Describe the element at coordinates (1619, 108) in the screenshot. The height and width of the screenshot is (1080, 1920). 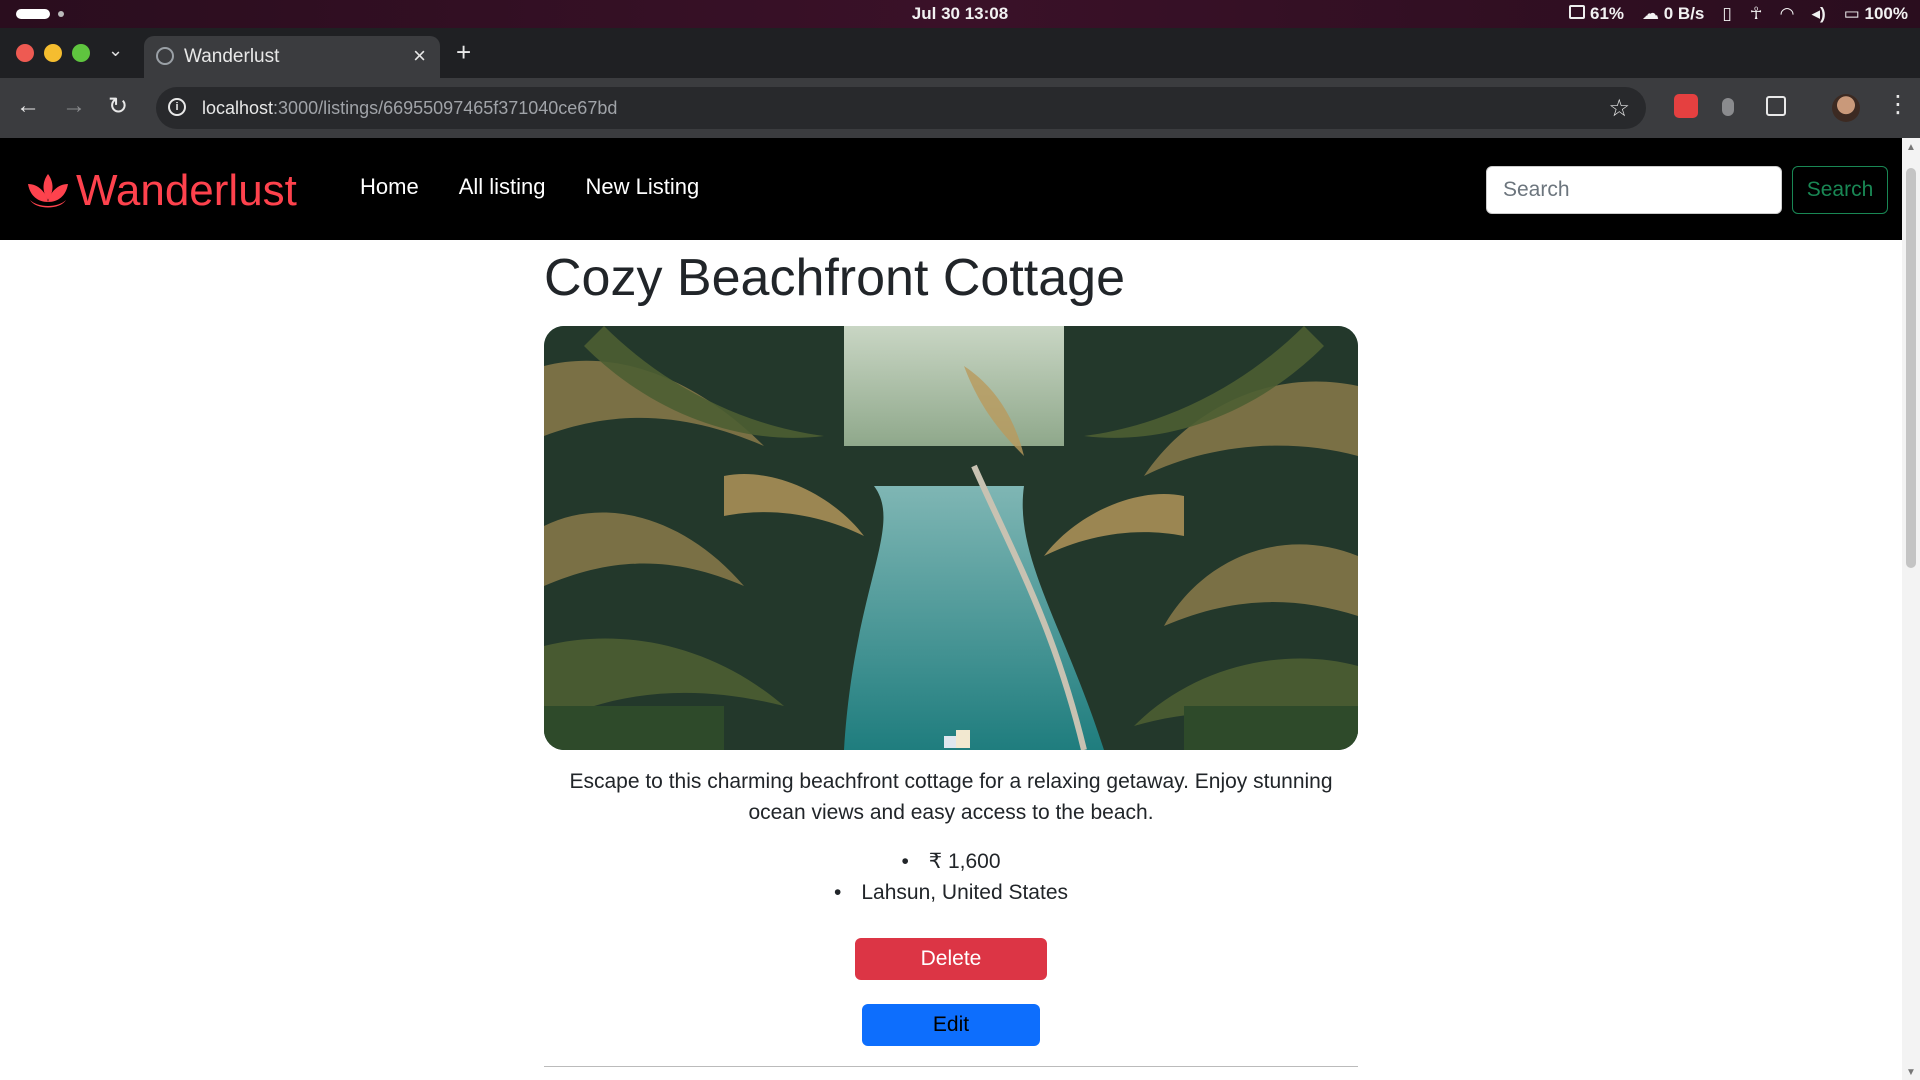
I see `bookmark-star-icon: ☆` at that location.